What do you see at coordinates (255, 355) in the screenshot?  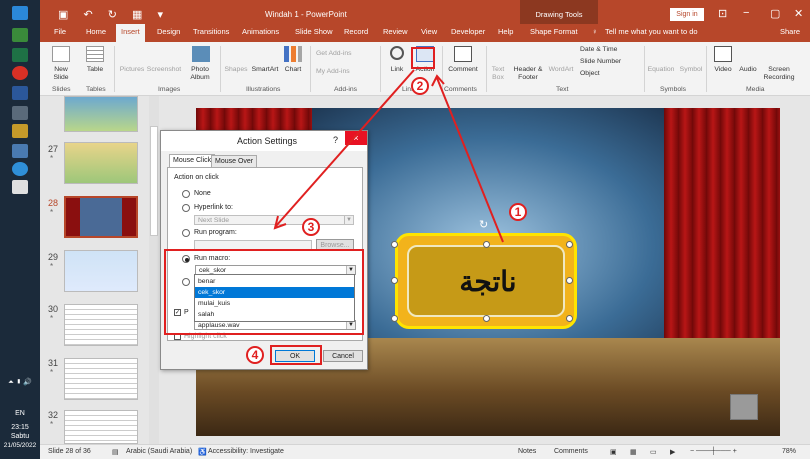 I see `step-4-callout: 4` at bounding box center [255, 355].